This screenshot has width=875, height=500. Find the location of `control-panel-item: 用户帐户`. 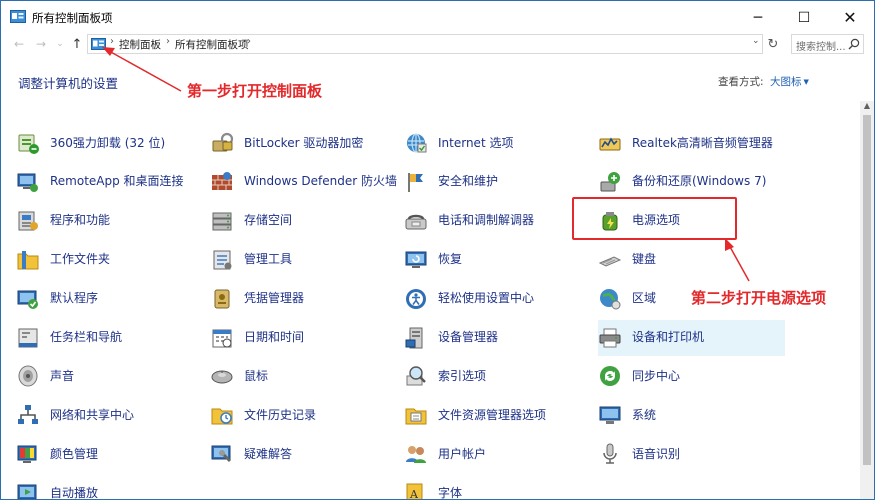

control-panel-item: 用户帐户 is located at coordinates (497, 454).